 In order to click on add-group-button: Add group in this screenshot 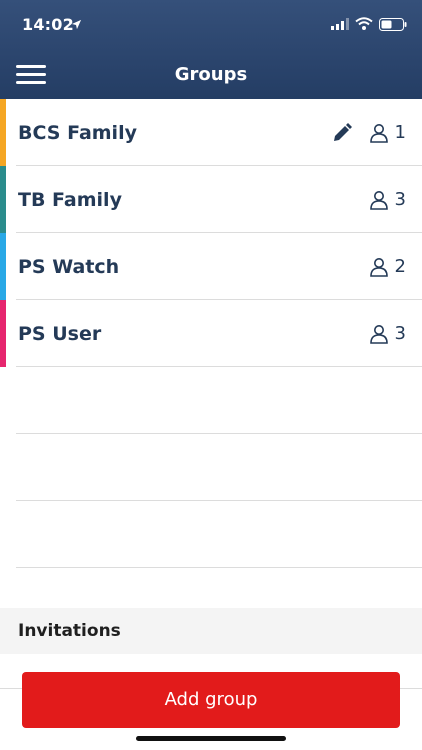, I will do `click(211, 700)`.